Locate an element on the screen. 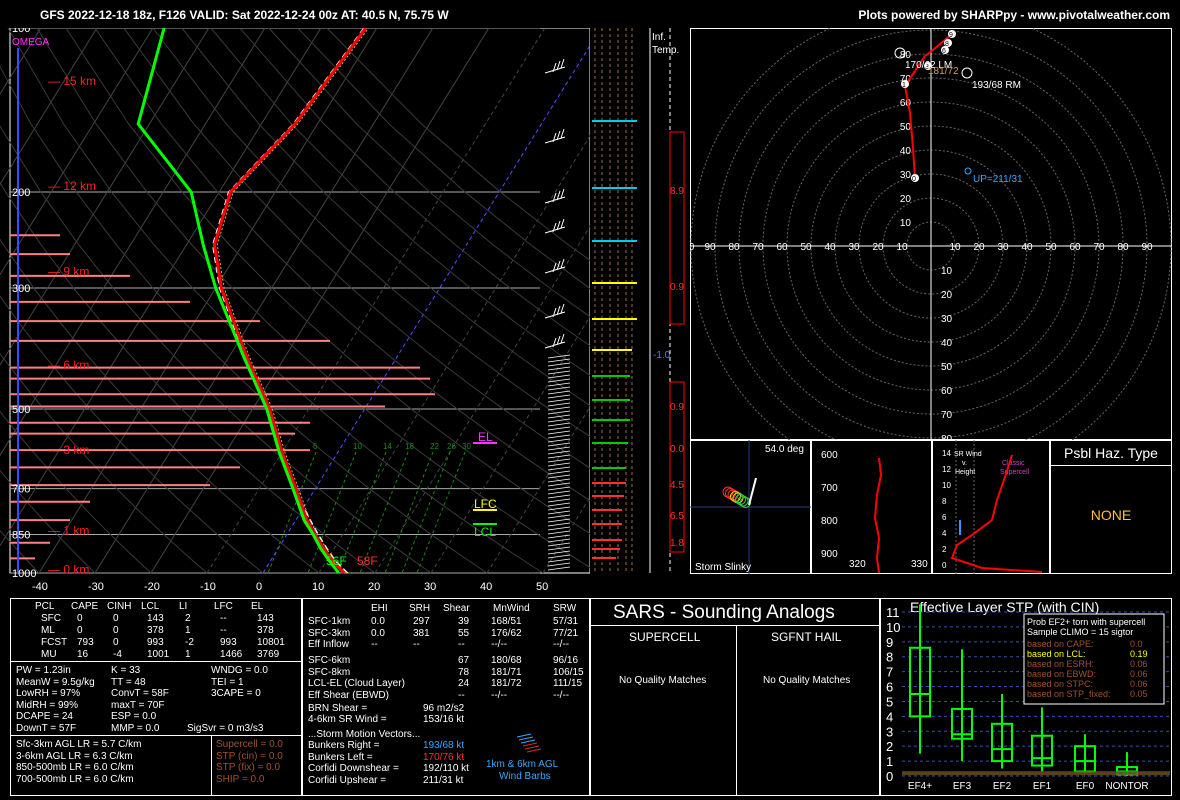 The height and width of the screenshot is (800, 1180). thermo-stat: TT = 48 is located at coordinates (128, 682).